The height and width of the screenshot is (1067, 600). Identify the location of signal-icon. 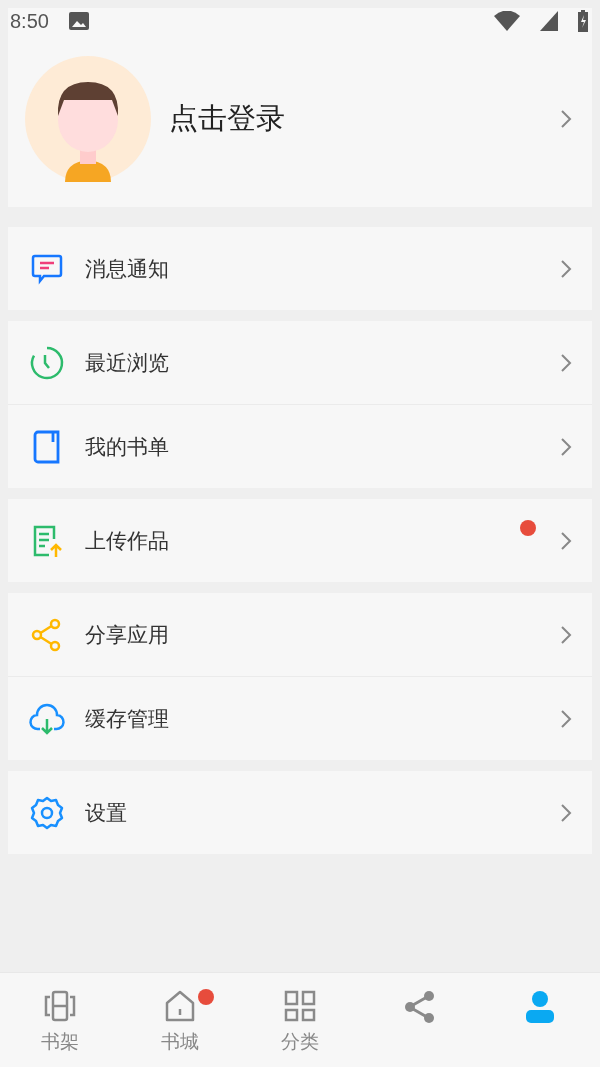
(549, 21).